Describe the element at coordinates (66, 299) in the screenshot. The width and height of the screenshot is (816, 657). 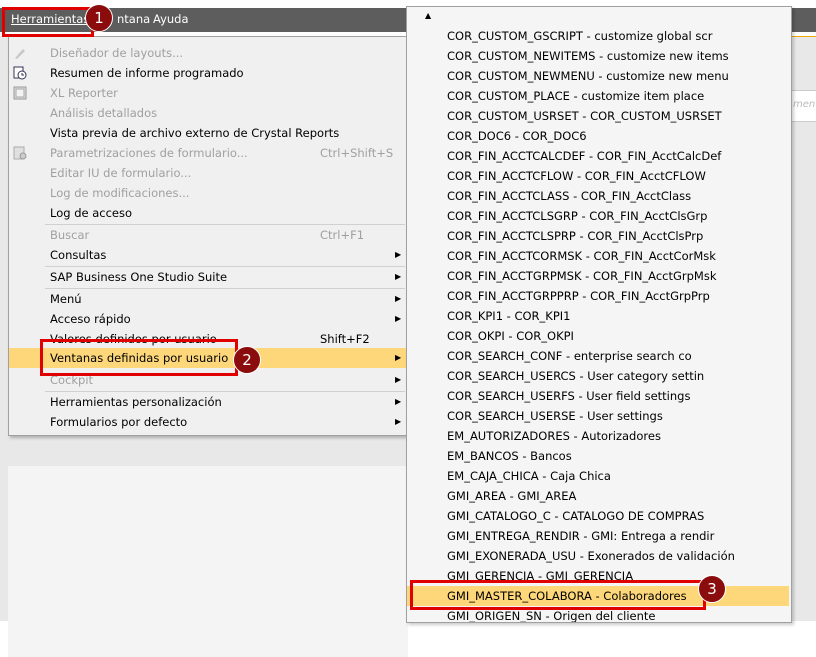
I see `menu-item-label: Menú` at that location.